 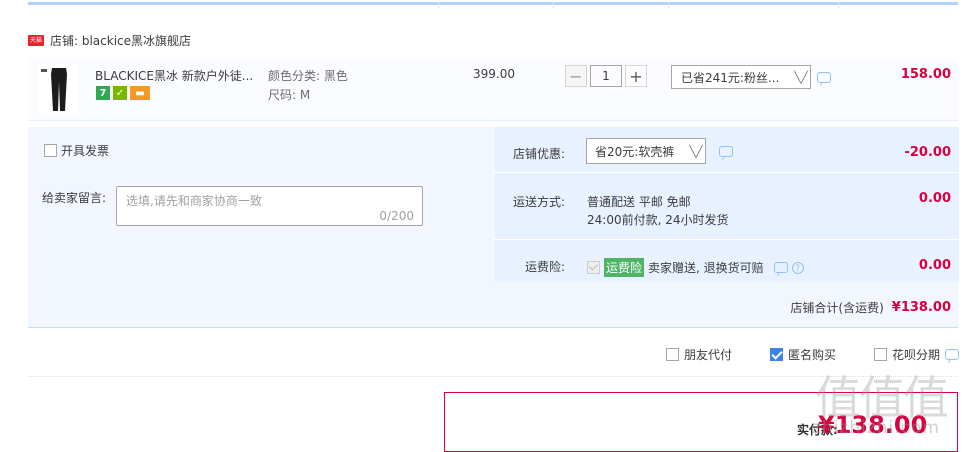 I want to click on unit-price: 399.00, so click(x=494, y=74).